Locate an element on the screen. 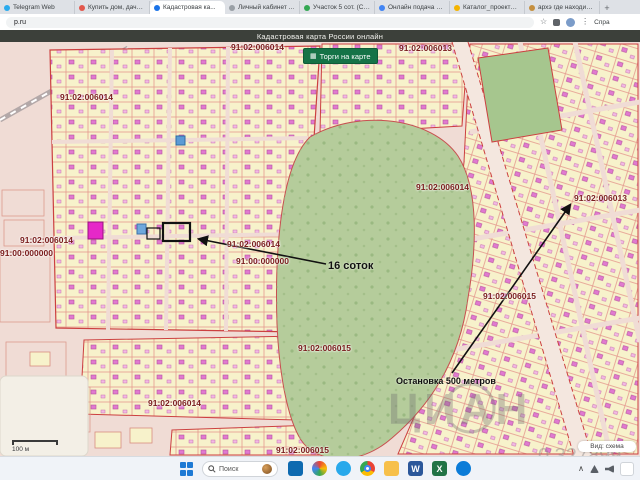 This screenshot has width=640, height=480. system-tray: ∧ is located at coordinates (606, 469).